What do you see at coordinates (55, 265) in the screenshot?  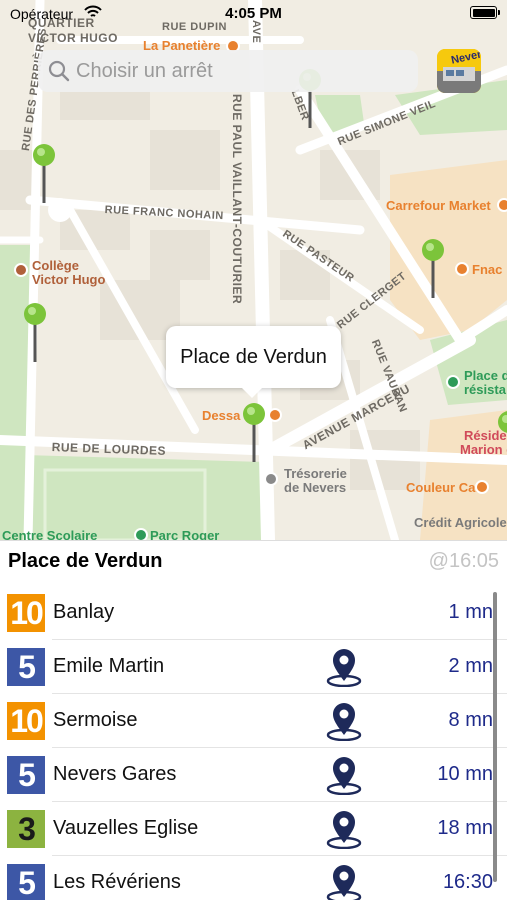 I see `poi-label: Collège` at bounding box center [55, 265].